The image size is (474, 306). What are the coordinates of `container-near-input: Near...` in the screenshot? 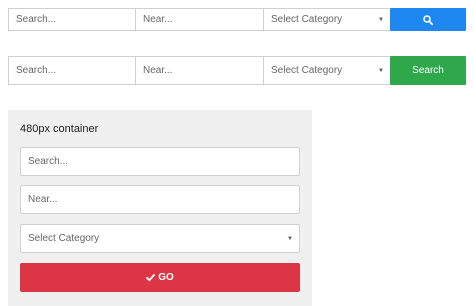 It's located at (160, 199).